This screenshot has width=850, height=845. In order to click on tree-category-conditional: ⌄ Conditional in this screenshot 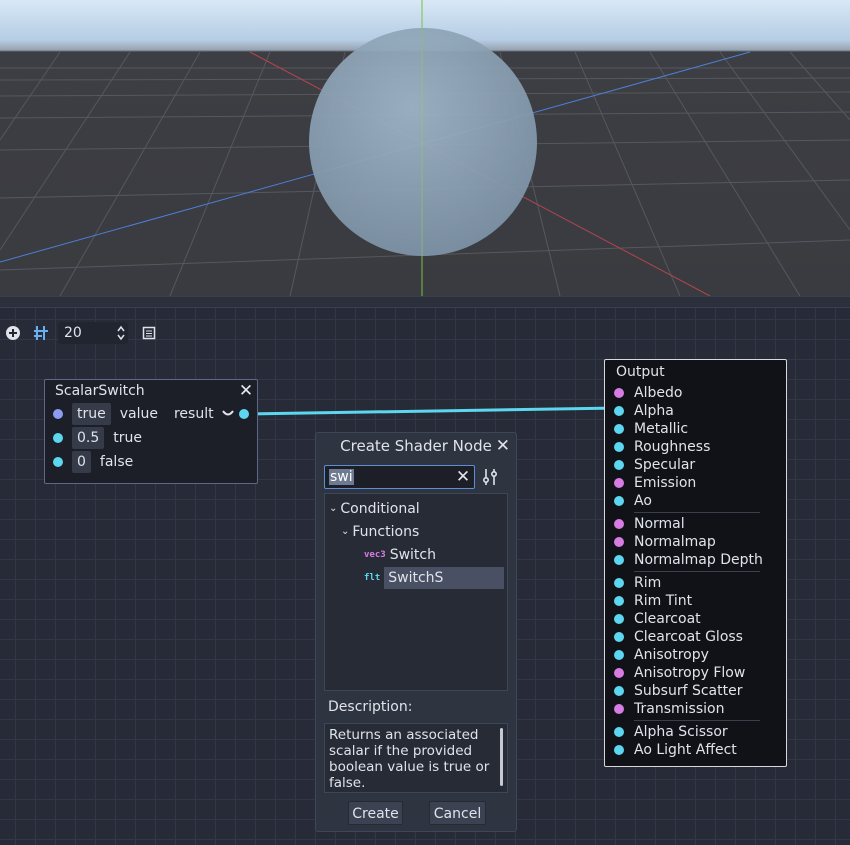, I will do `click(374, 509)`.